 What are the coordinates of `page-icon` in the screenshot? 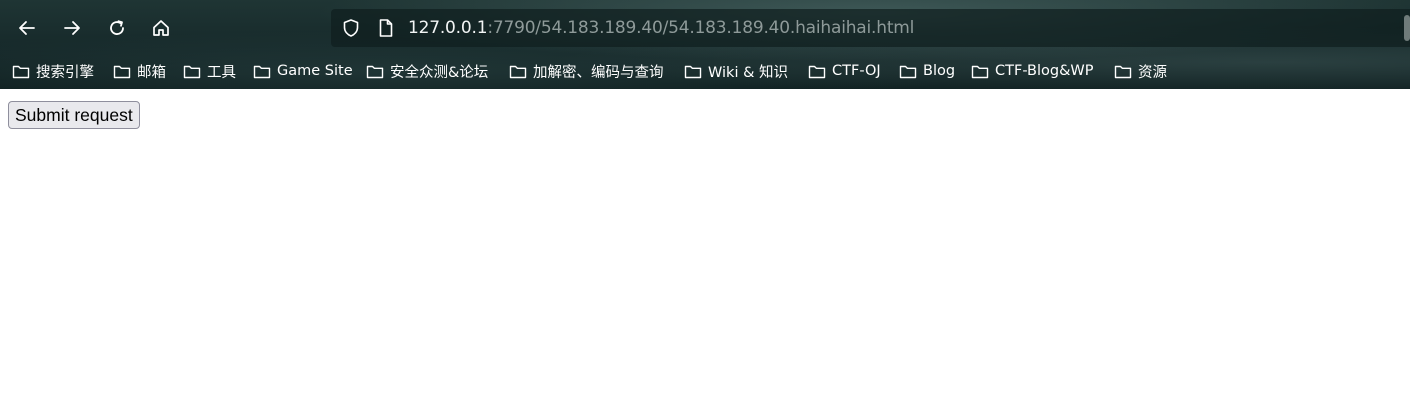 It's located at (386, 28).